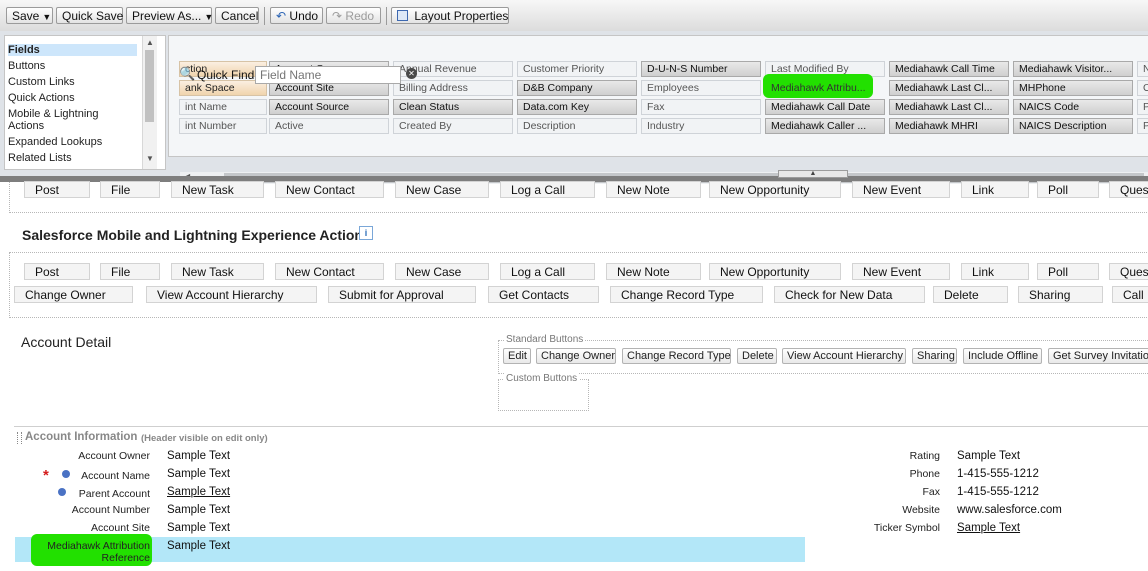 This screenshot has width=1148, height=571. I want to click on palette-field: NAICS Description, so click(1073, 126).